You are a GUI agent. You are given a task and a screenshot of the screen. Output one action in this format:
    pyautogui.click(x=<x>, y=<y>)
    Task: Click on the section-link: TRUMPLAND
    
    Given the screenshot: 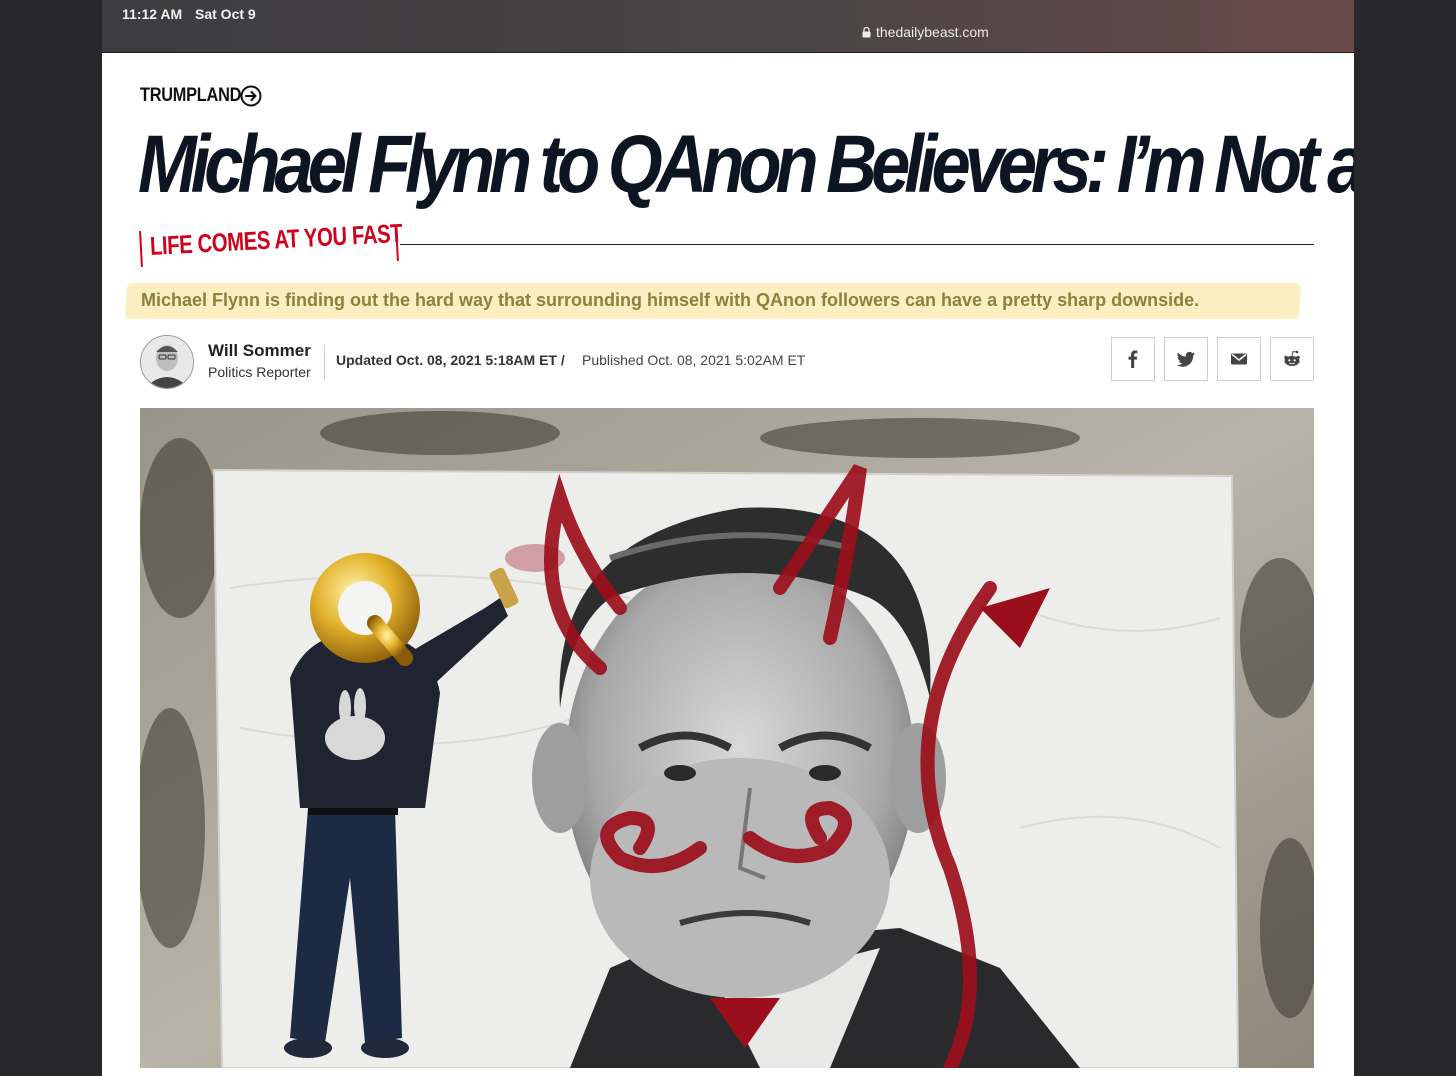 What is the action you would take?
    pyautogui.click(x=201, y=96)
    